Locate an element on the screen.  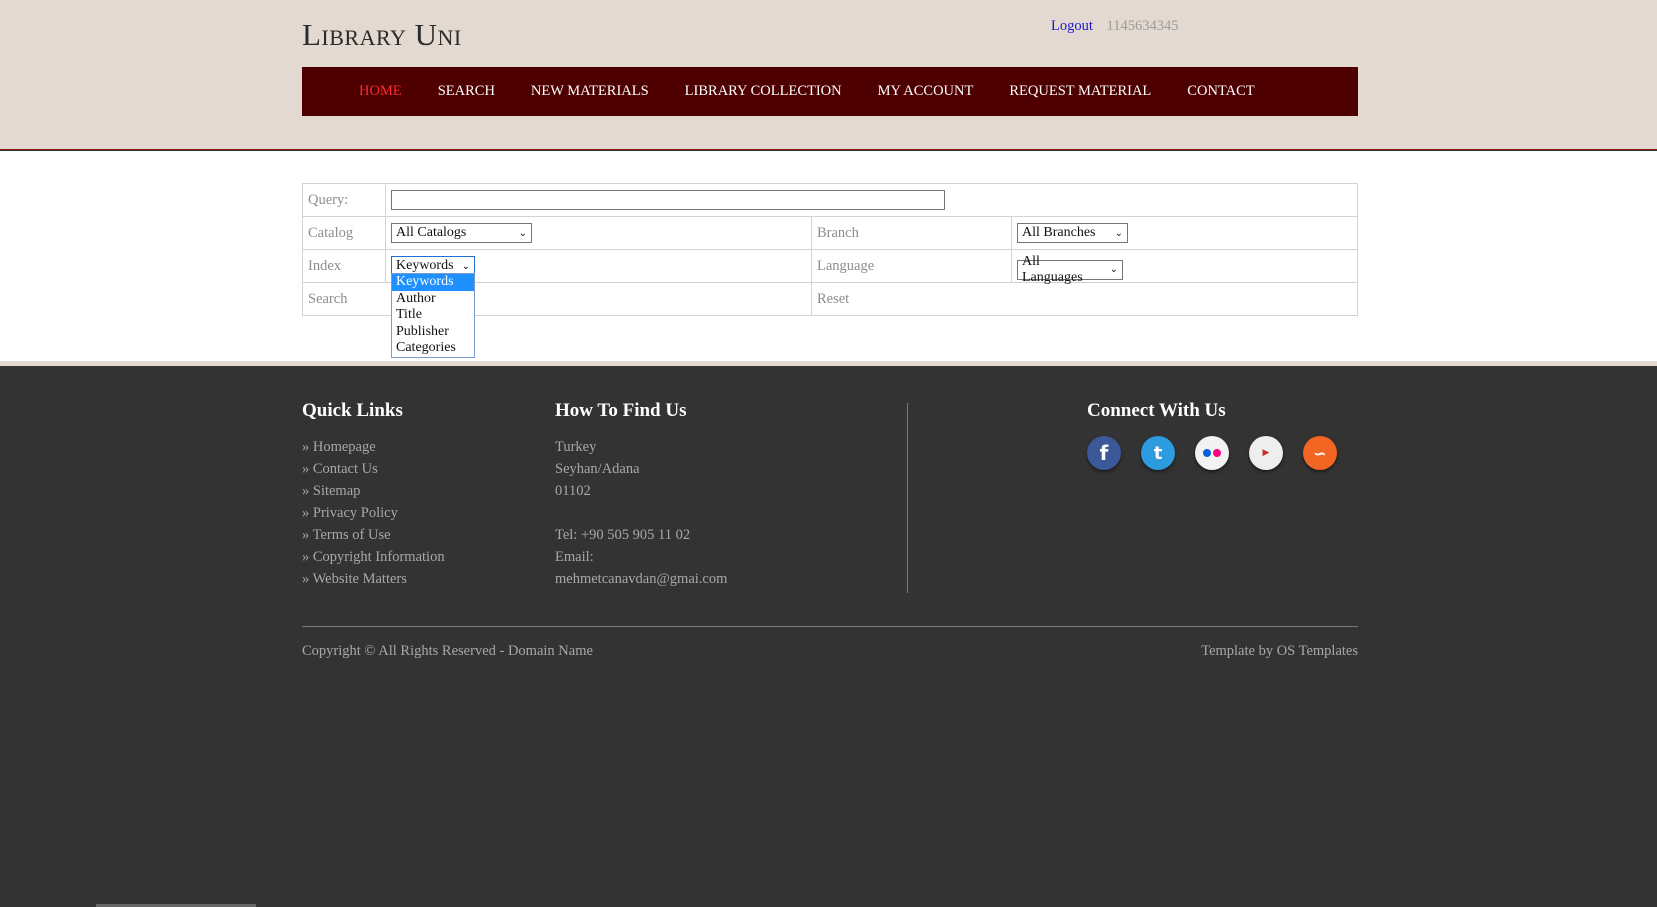
connect-title: Connect With Us is located at coordinates (1156, 410).